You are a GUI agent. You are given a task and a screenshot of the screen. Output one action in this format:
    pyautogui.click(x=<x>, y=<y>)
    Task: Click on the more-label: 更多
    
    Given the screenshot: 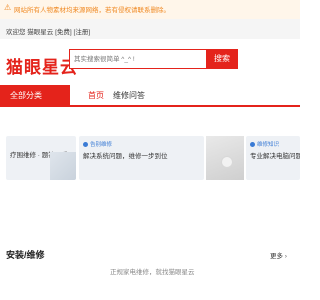 What is the action you would take?
    pyautogui.click(x=276, y=256)
    